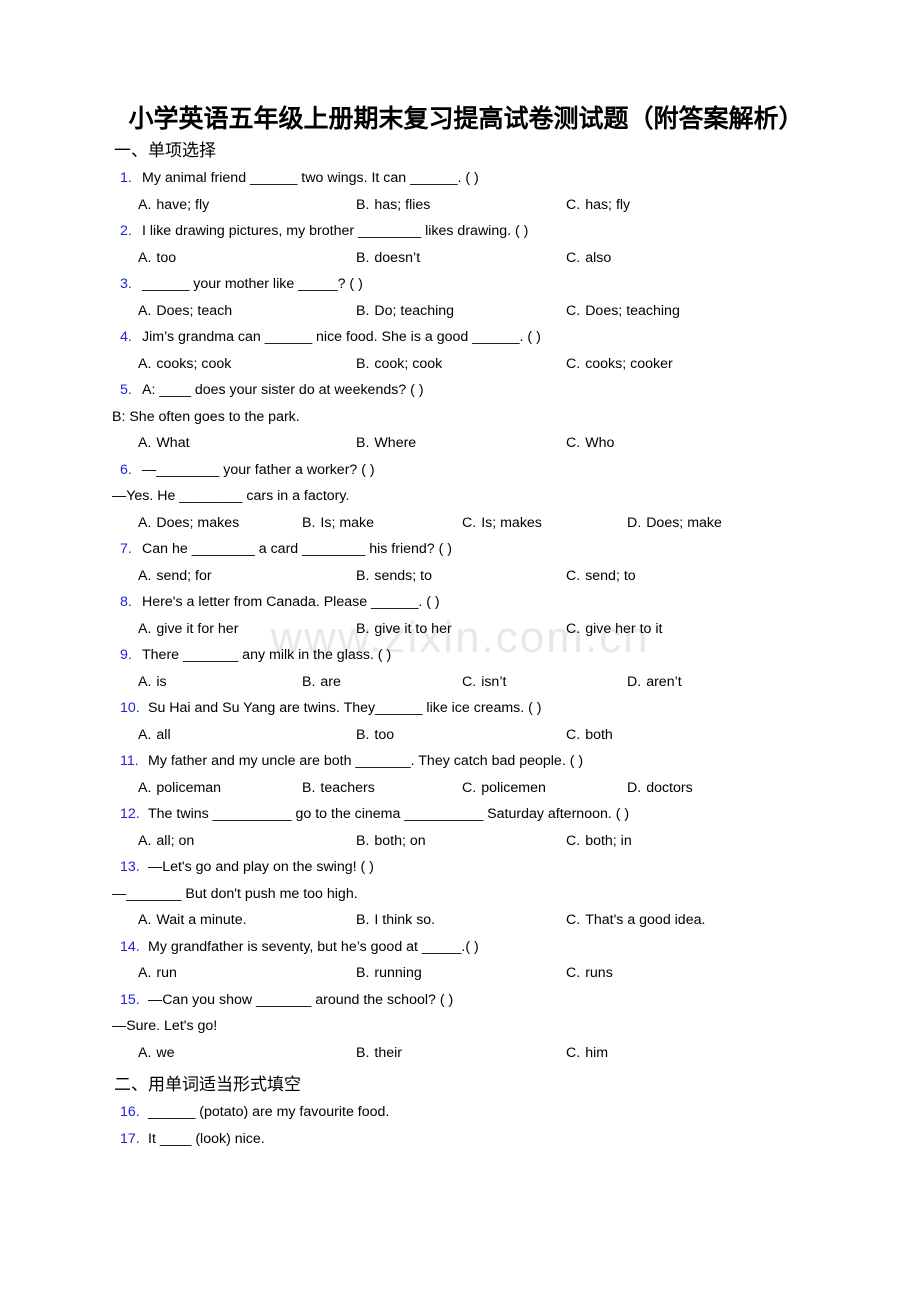 The image size is (920, 1302). Describe the element at coordinates (375, 735) in the screenshot. I see `answer-option: B. too` at that location.